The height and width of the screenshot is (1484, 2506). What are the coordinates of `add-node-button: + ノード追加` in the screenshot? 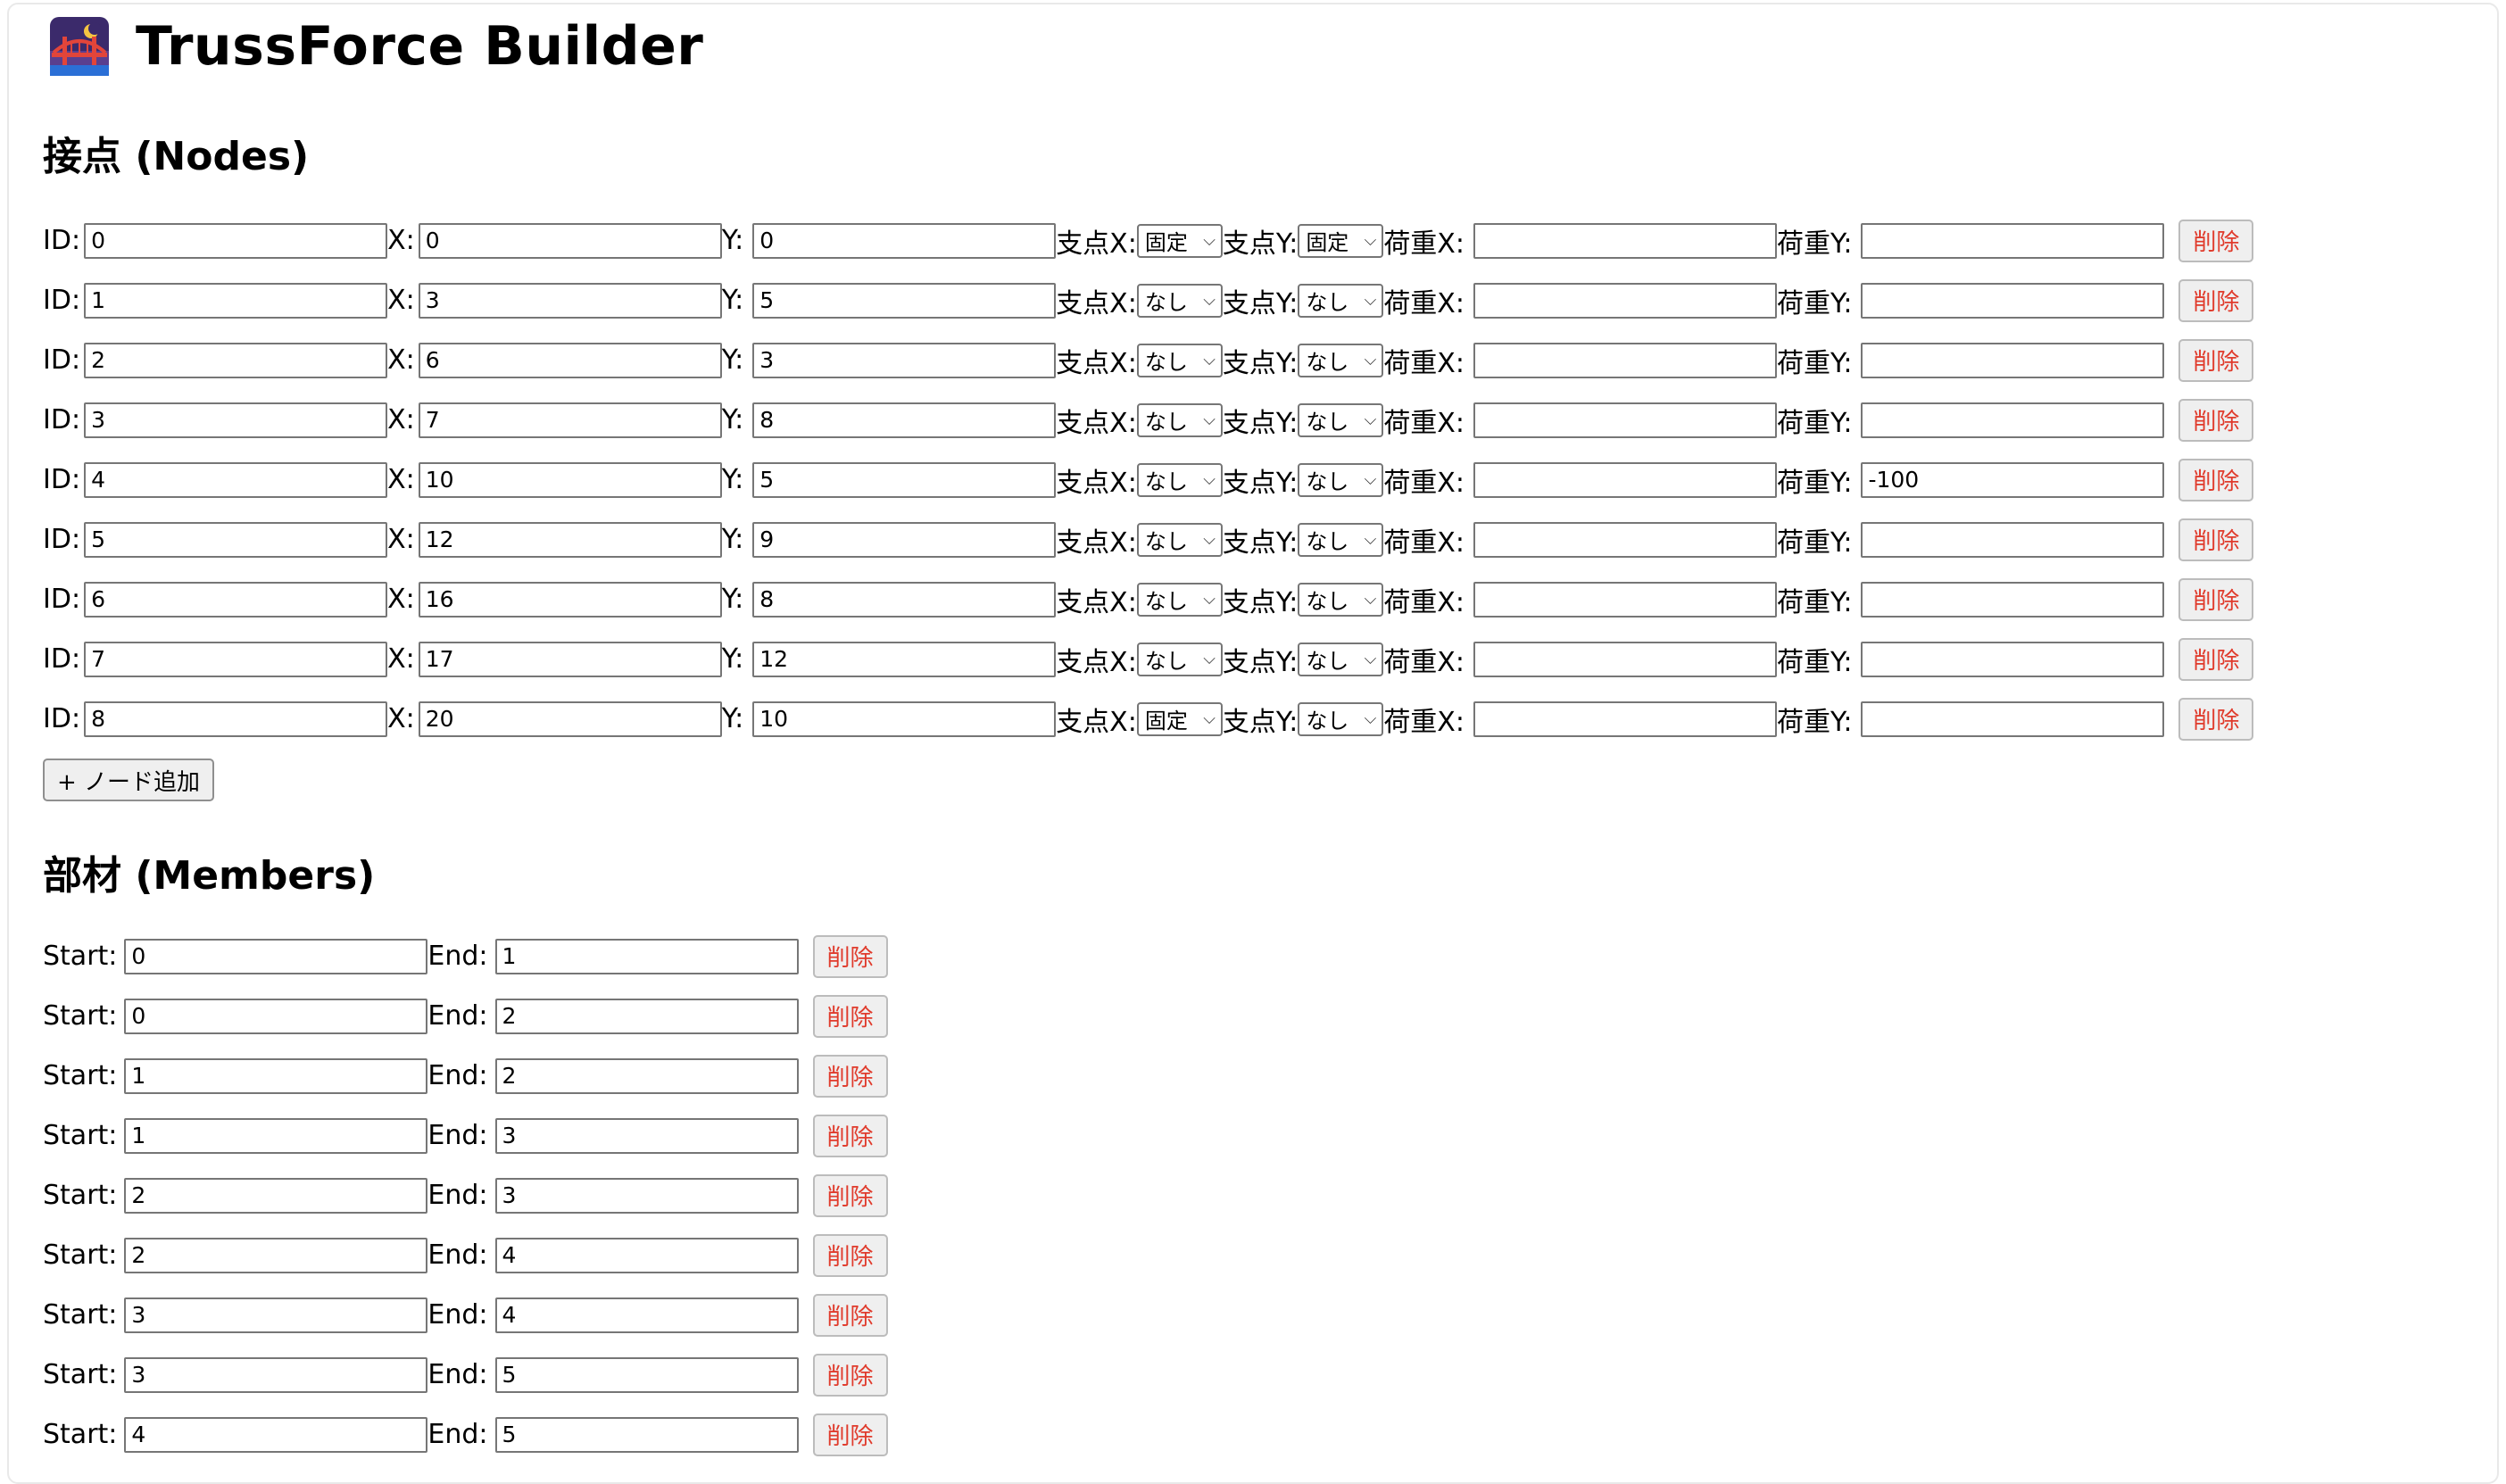 It's located at (129, 780).